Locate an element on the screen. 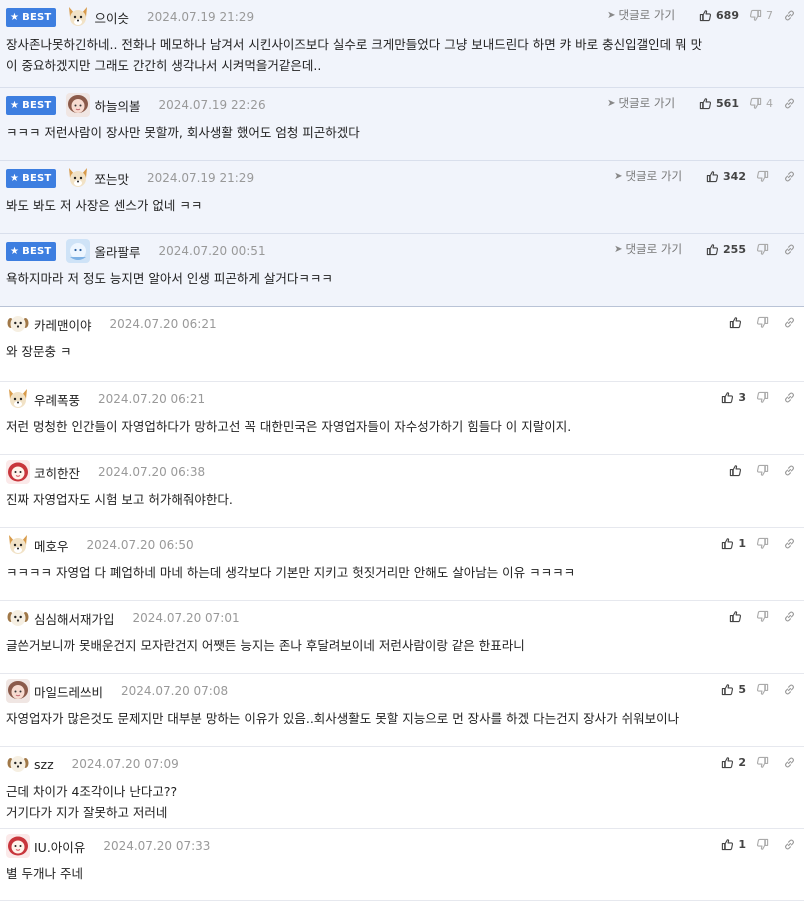  like-count: 342 is located at coordinates (734, 176).